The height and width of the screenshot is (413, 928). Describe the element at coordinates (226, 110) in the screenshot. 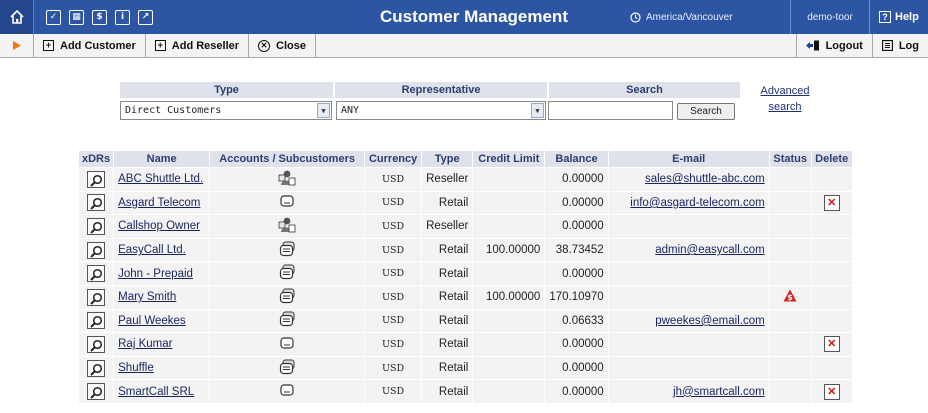

I see `type-select: Direct Customers ▼` at that location.